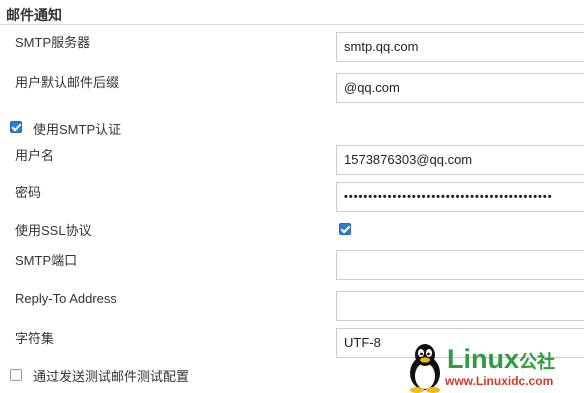 This screenshot has width=584, height=393. I want to click on smtp-server-input: smtp.qq.com, so click(460, 47).